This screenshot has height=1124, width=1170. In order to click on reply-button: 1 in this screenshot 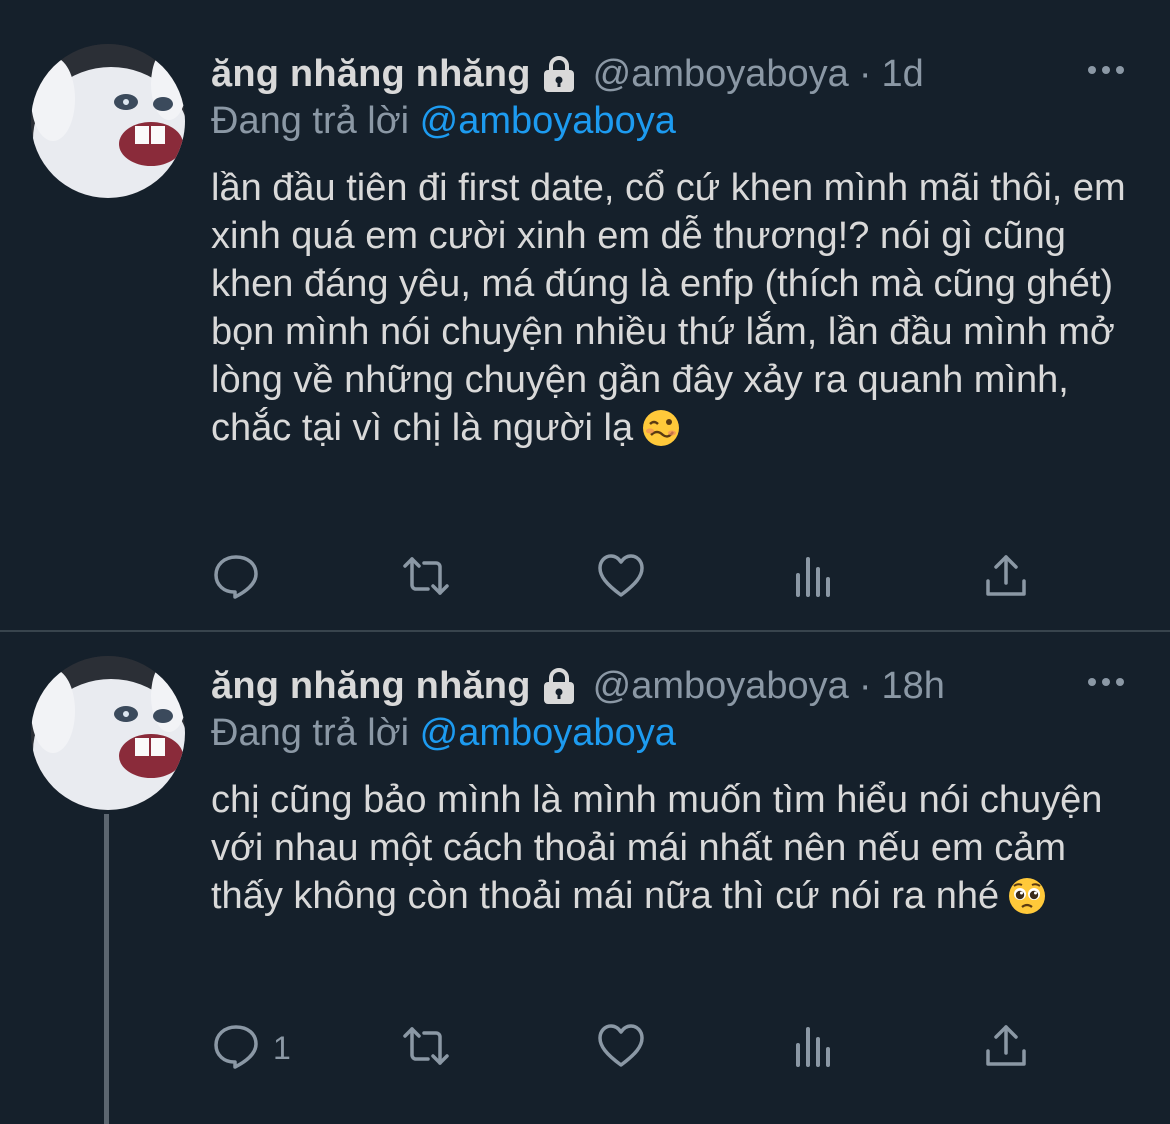, I will do `click(251, 1048)`.